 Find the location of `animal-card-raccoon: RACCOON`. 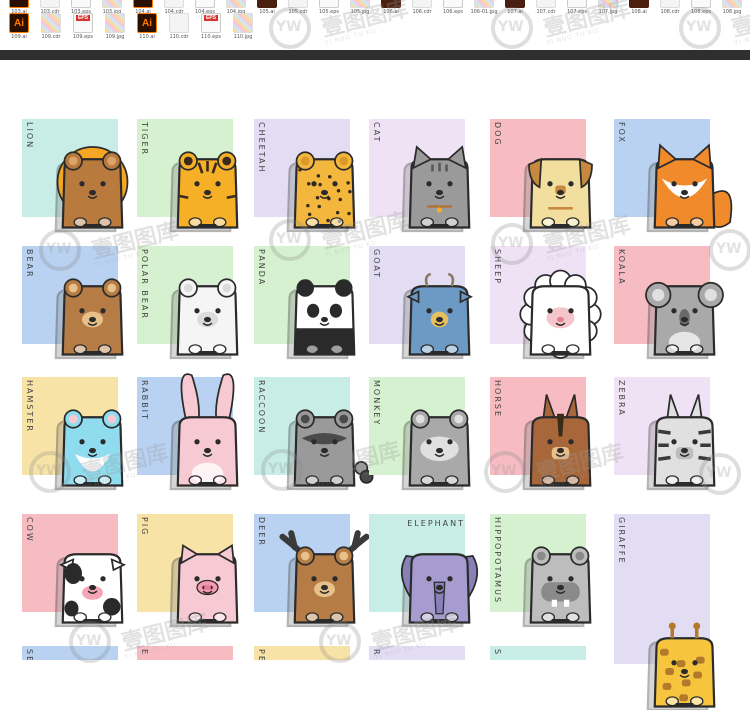

animal-card-raccoon: RACCOON is located at coordinates (314, 434).